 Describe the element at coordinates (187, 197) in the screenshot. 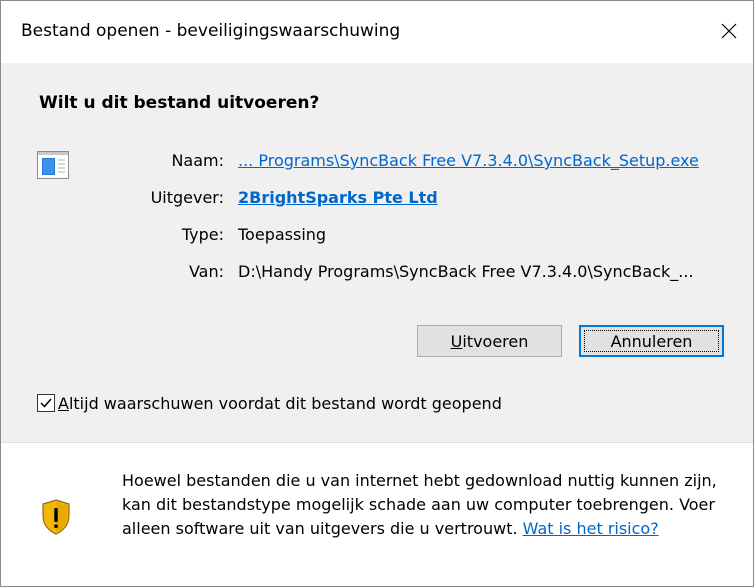

I see `publisher-label: Uitgever:` at that location.